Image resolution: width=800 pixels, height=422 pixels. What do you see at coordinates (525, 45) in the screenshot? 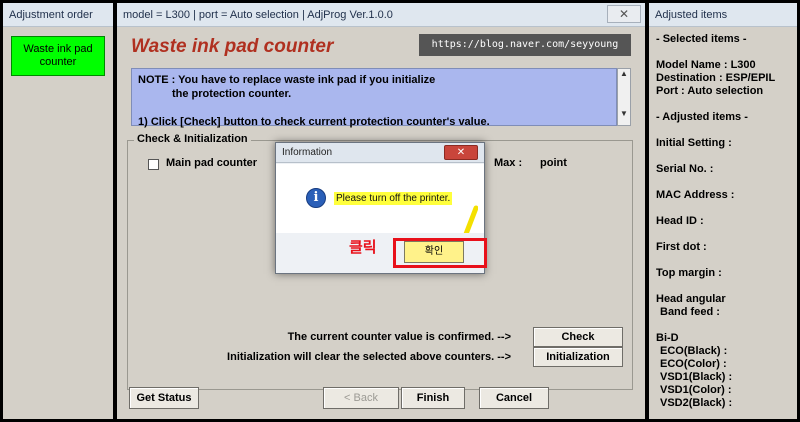
I see `url-watermark: https://blog.naver.com/seyyoung` at bounding box center [525, 45].